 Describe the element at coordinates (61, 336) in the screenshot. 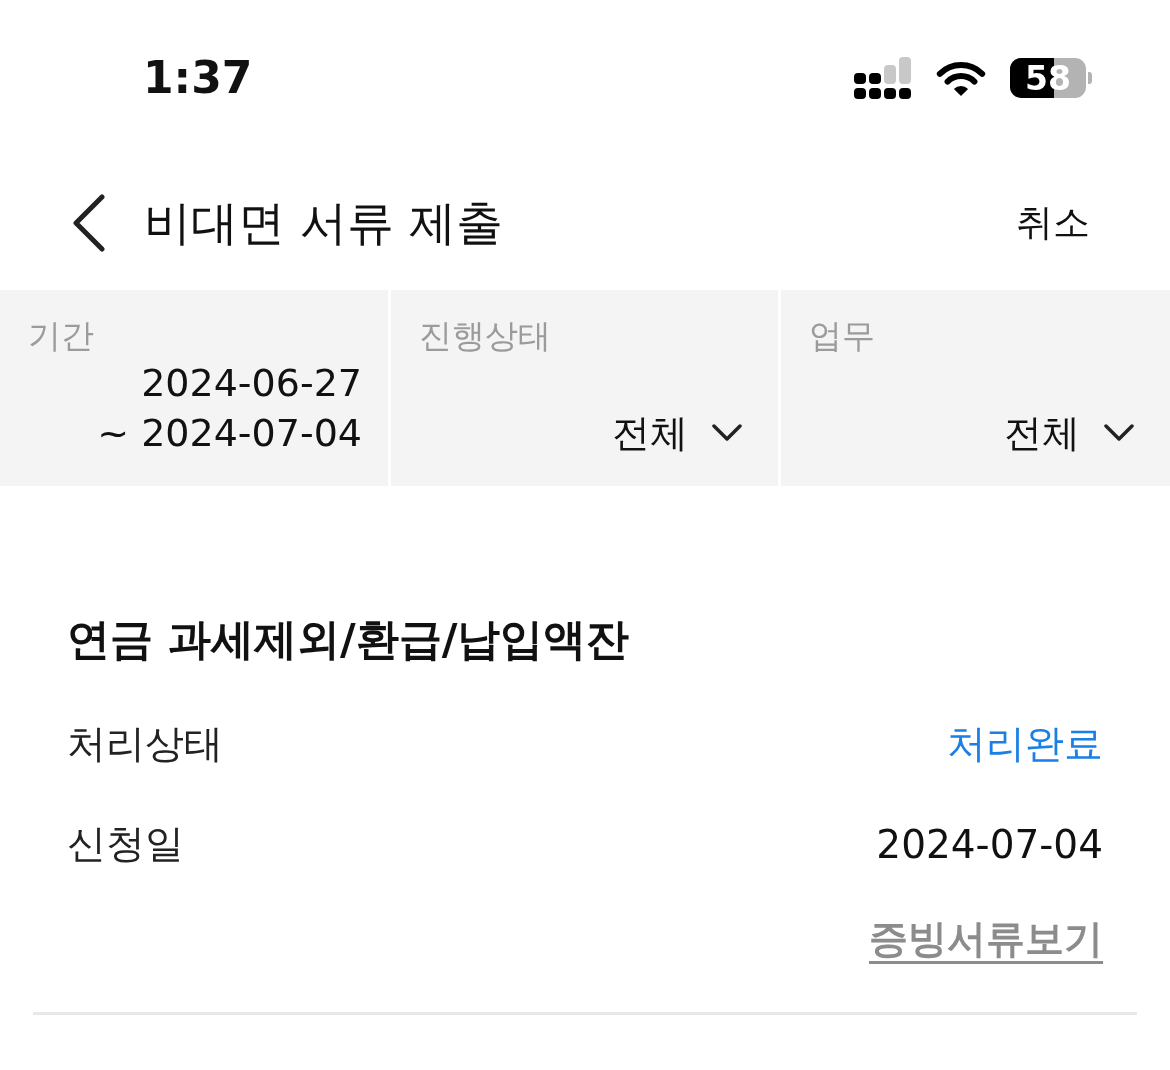

I see `filter-label: 기간` at that location.